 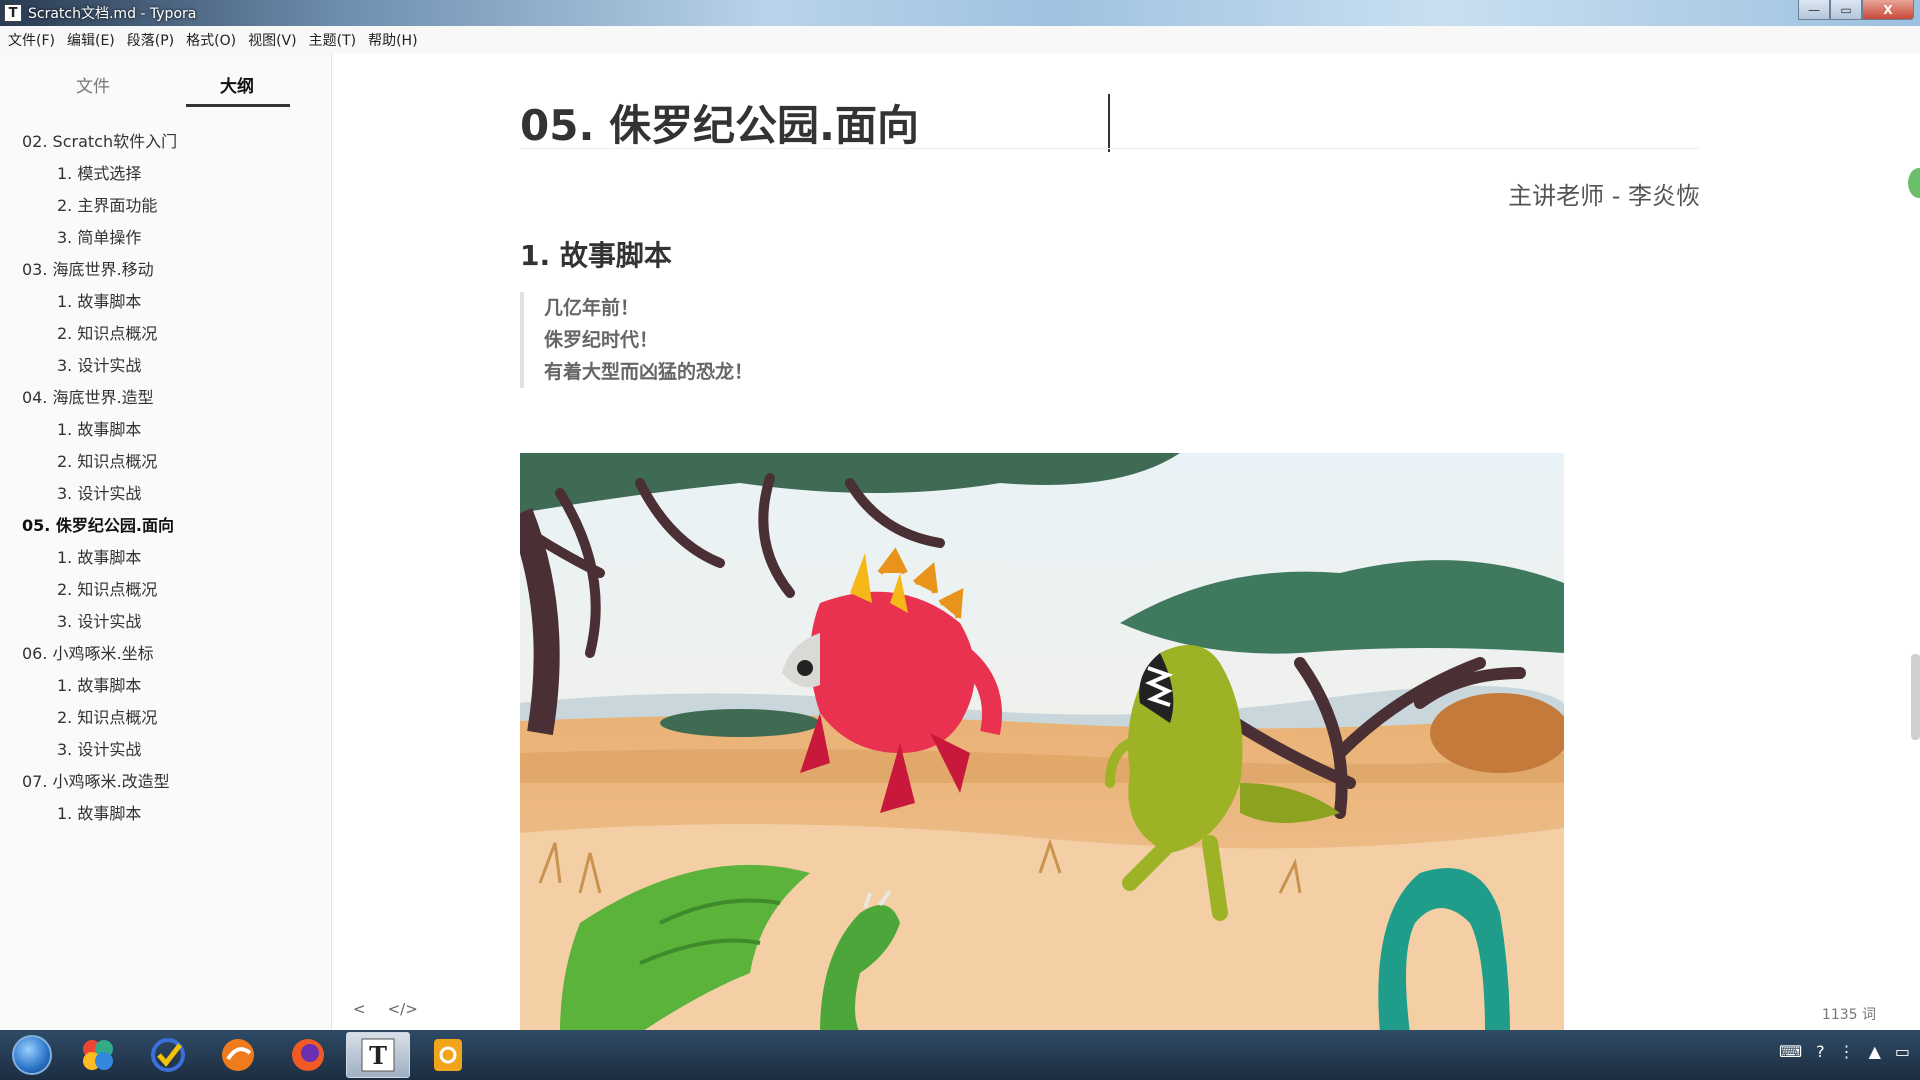 I want to click on menu-theme: 主题(T), so click(x=334, y=40).